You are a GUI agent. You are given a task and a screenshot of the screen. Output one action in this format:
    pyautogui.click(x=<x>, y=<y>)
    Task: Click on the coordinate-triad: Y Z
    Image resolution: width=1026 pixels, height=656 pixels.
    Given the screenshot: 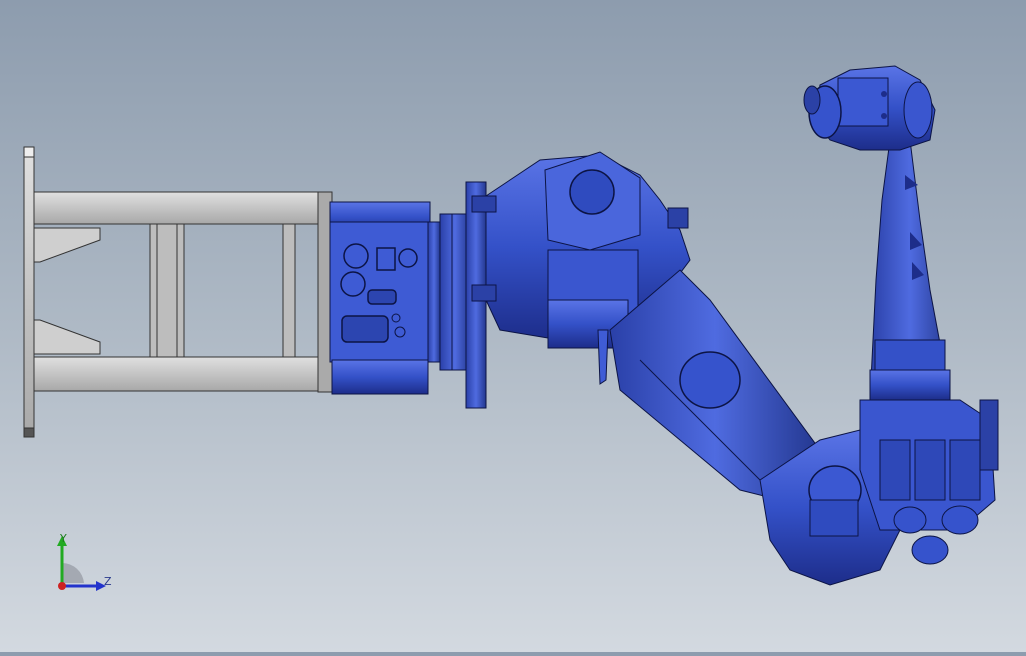 What is the action you would take?
    pyautogui.click(x=85, y=568)
    